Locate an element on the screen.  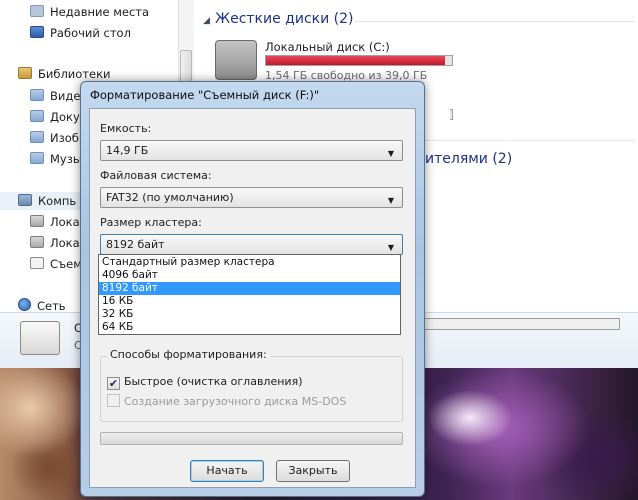
close-button: Закрыть is located at coordinates (313, 471).